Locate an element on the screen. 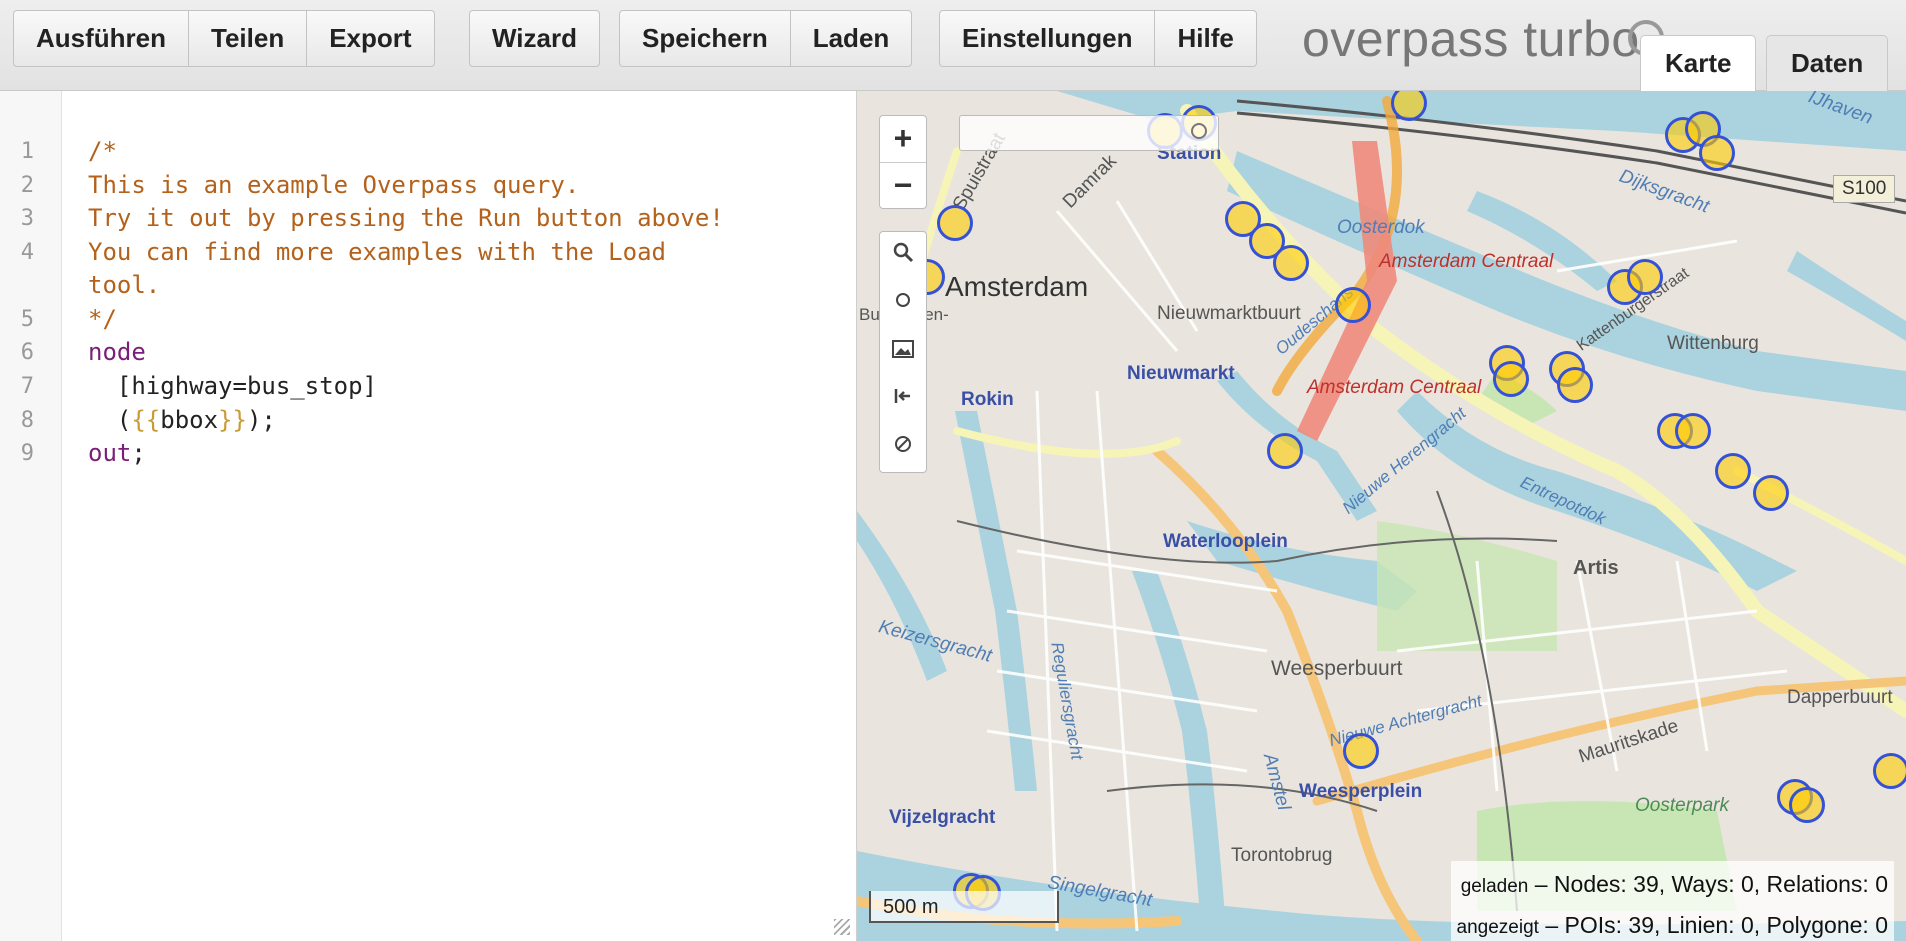 The image size is (1906, 941). settings-help-group: Einstellungen Hilfe is located at coordinates (1098, 38).